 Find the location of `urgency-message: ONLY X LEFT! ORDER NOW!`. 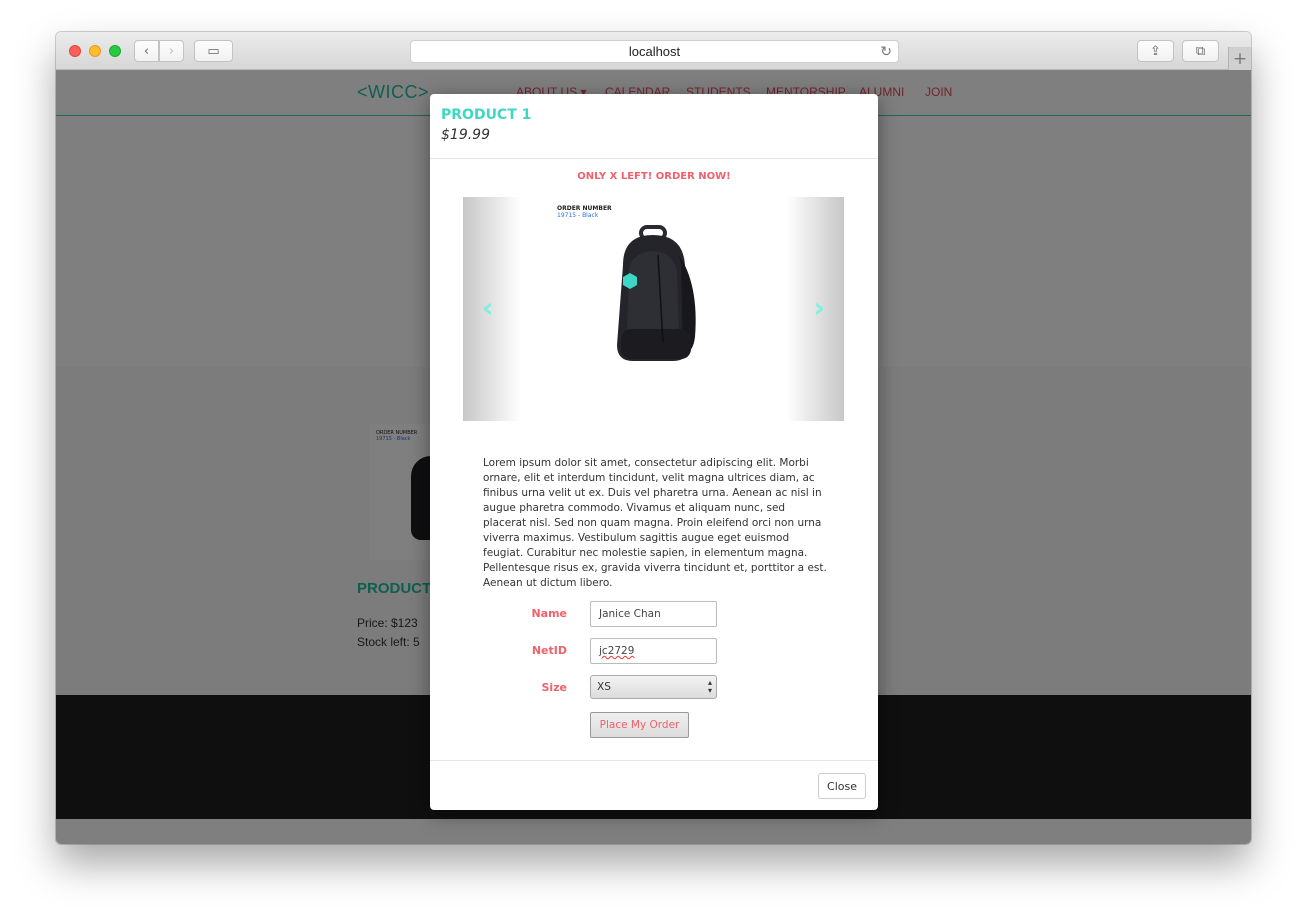

urgency-message: ONLY X LEFT! ORDER NOW! is located at coordinates (654, 176).